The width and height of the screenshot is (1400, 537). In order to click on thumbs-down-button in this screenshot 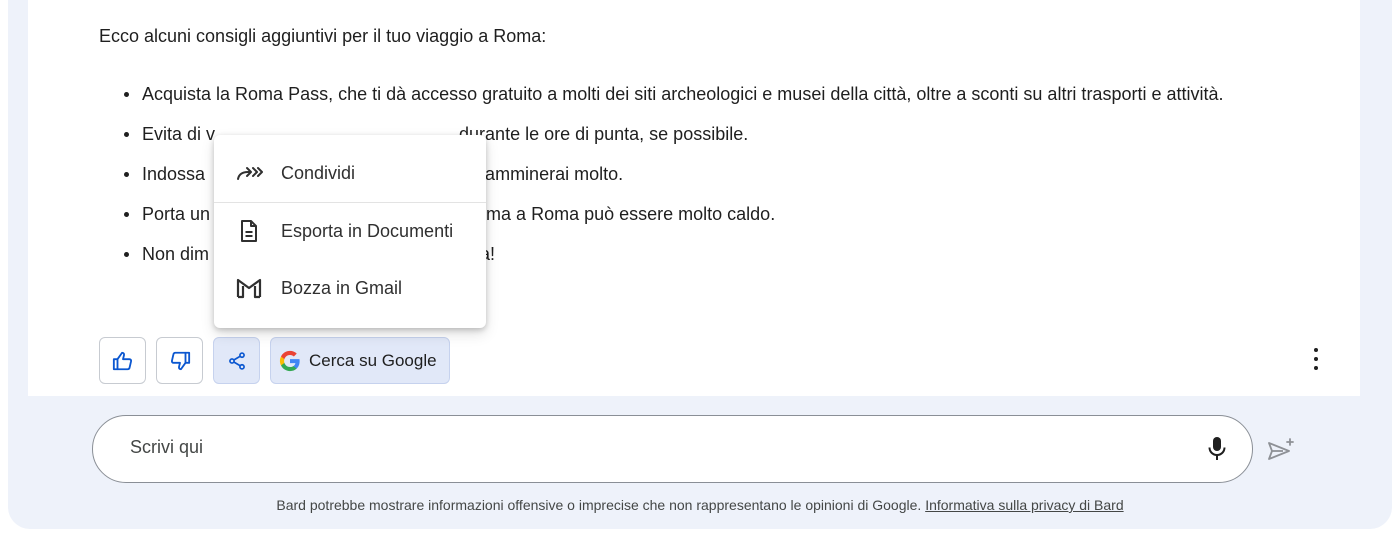, I will do `click(179, 360)`.